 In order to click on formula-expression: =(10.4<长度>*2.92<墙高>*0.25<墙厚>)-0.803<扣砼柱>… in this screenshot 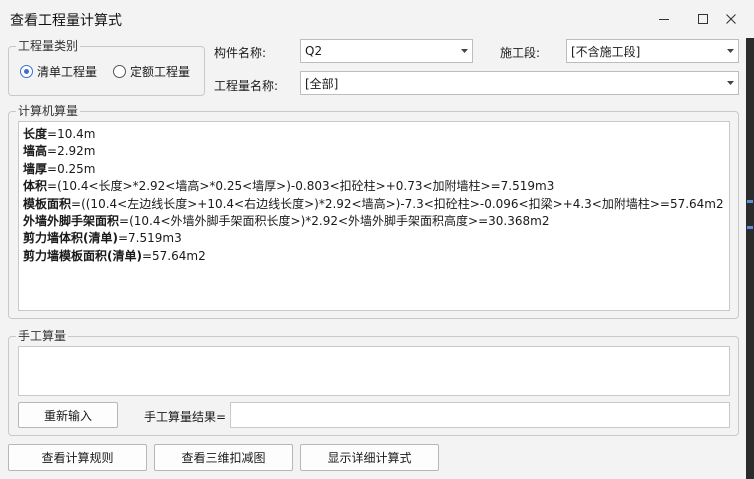, I will do `click(301, 186)`.